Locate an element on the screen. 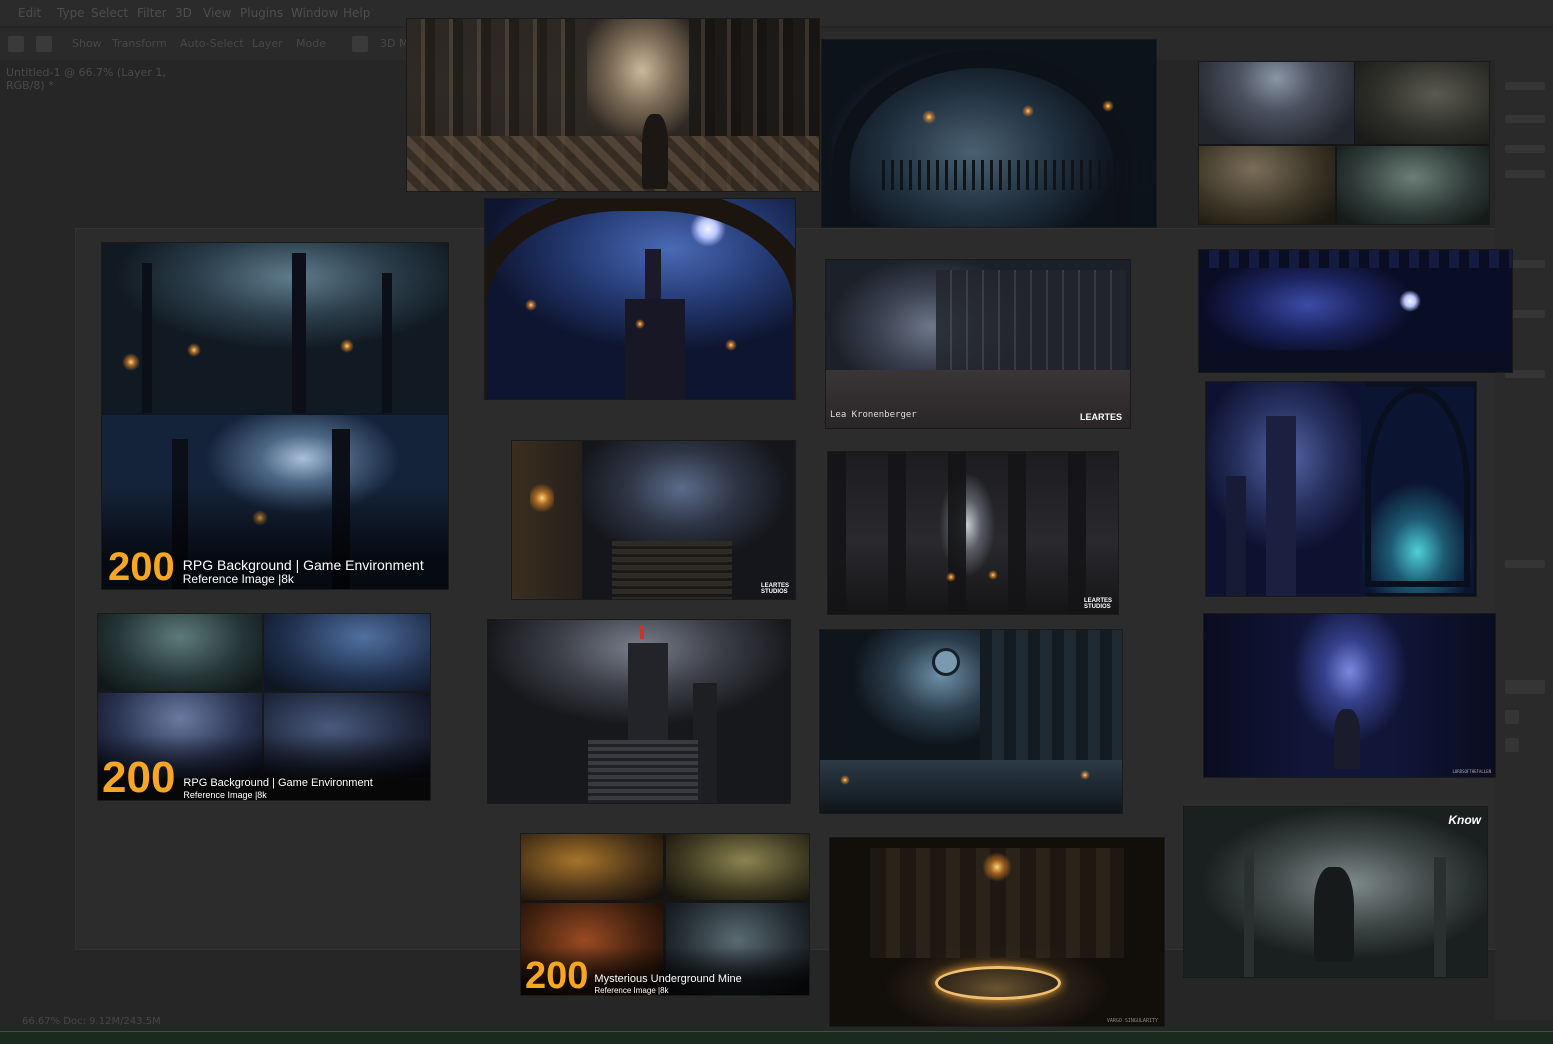 Image resolution: width=1553 pixels, height=1044 pixels. menu-help: Help is located at coordinates (356, 13).